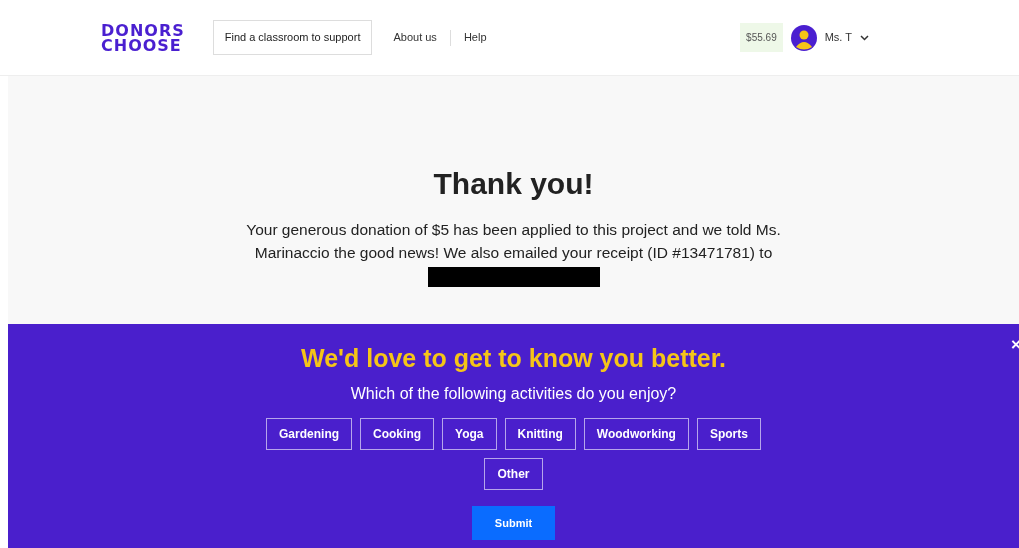 Image resolution: width=1019 pixels, height=548 pixels. I want to click on donation-message: Your generous donation of $5 has been applied to this project and we told Ms. Marinaccio the good news! We also emailed your receipt (ID #13471781) to, so click(513, 241).